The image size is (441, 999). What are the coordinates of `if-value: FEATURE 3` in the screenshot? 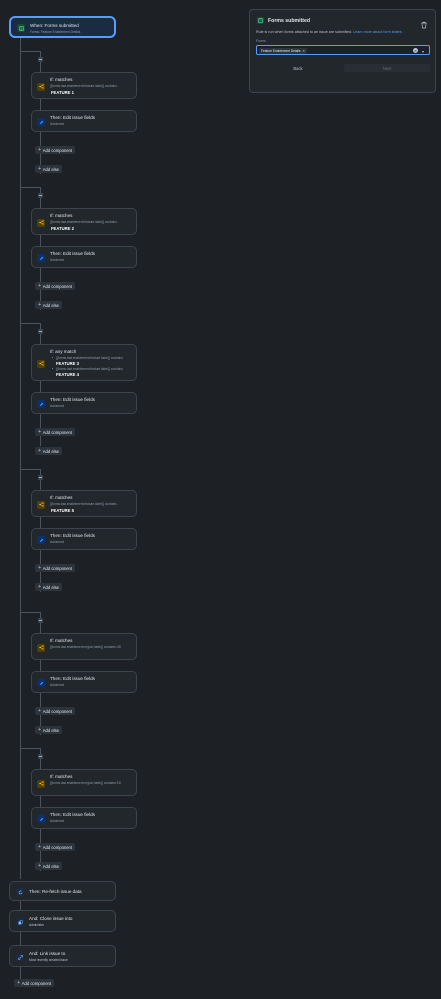 It's located at (67, 363).